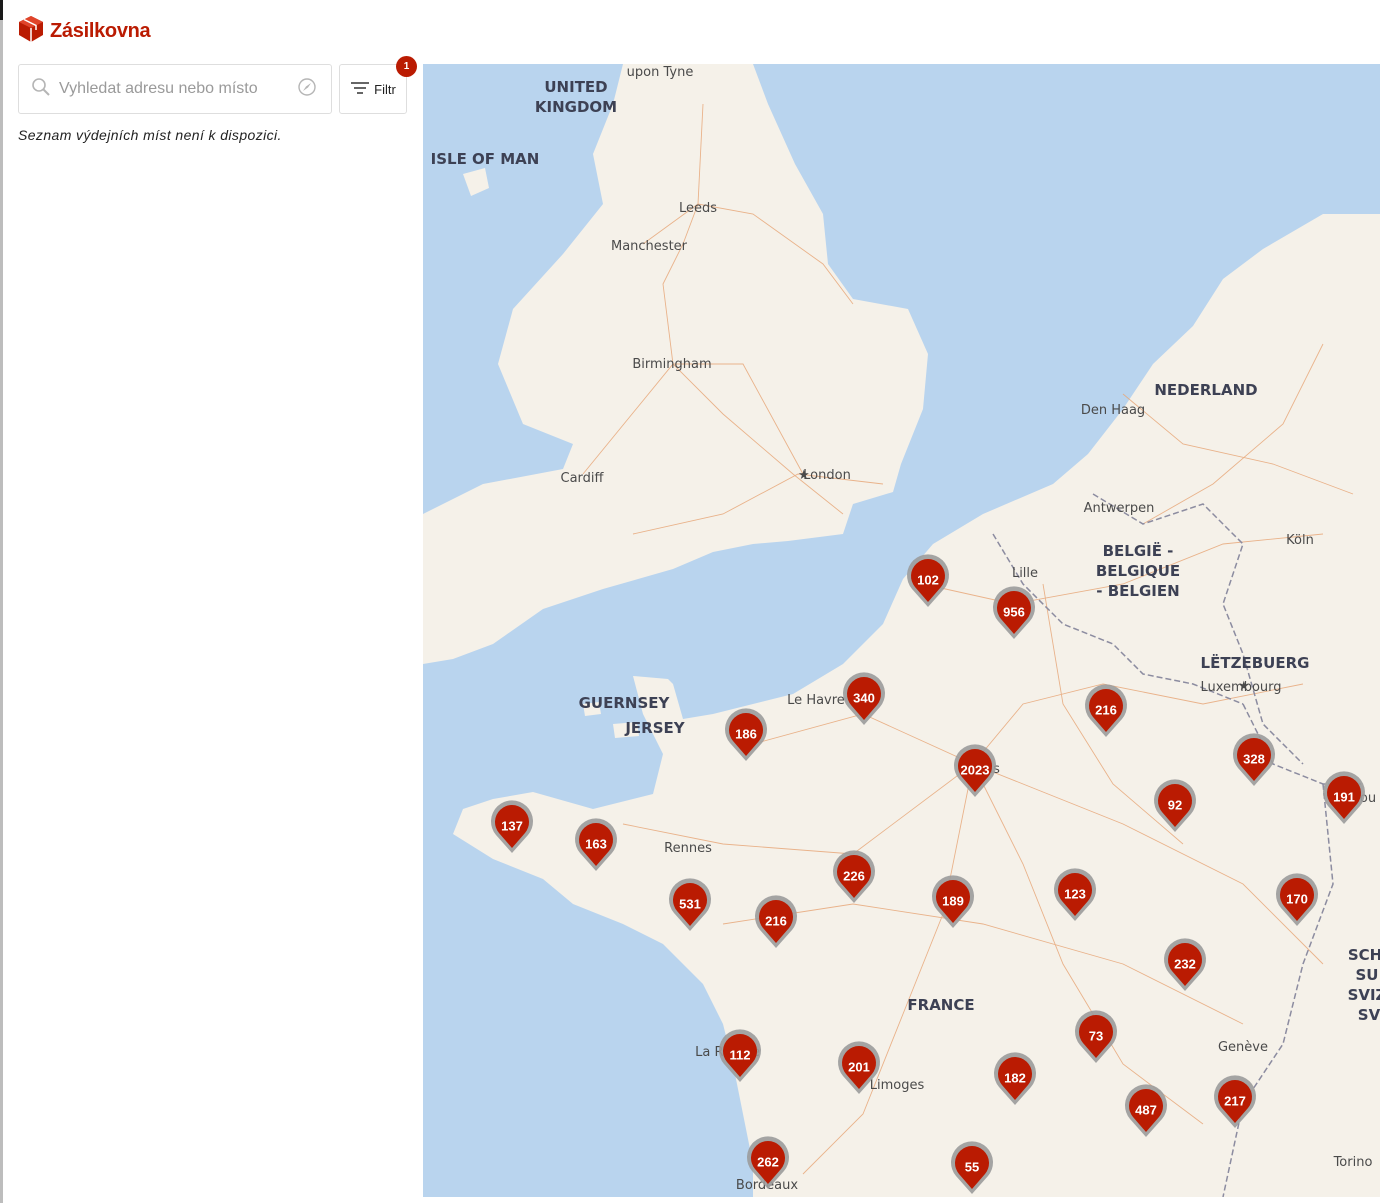 The height and width of the screenshot is (1203, 1380). Describe the element at coordinates (575, 87) in the screenshot. I see `map-label: UNITED` at that location.